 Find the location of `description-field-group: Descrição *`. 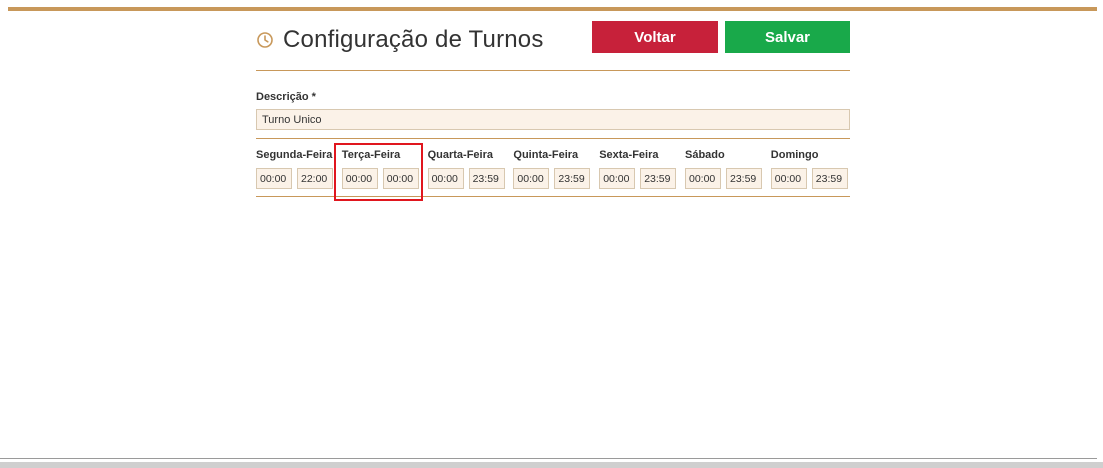

description-field-group: Descrição * is located at coordinates (553, 100).